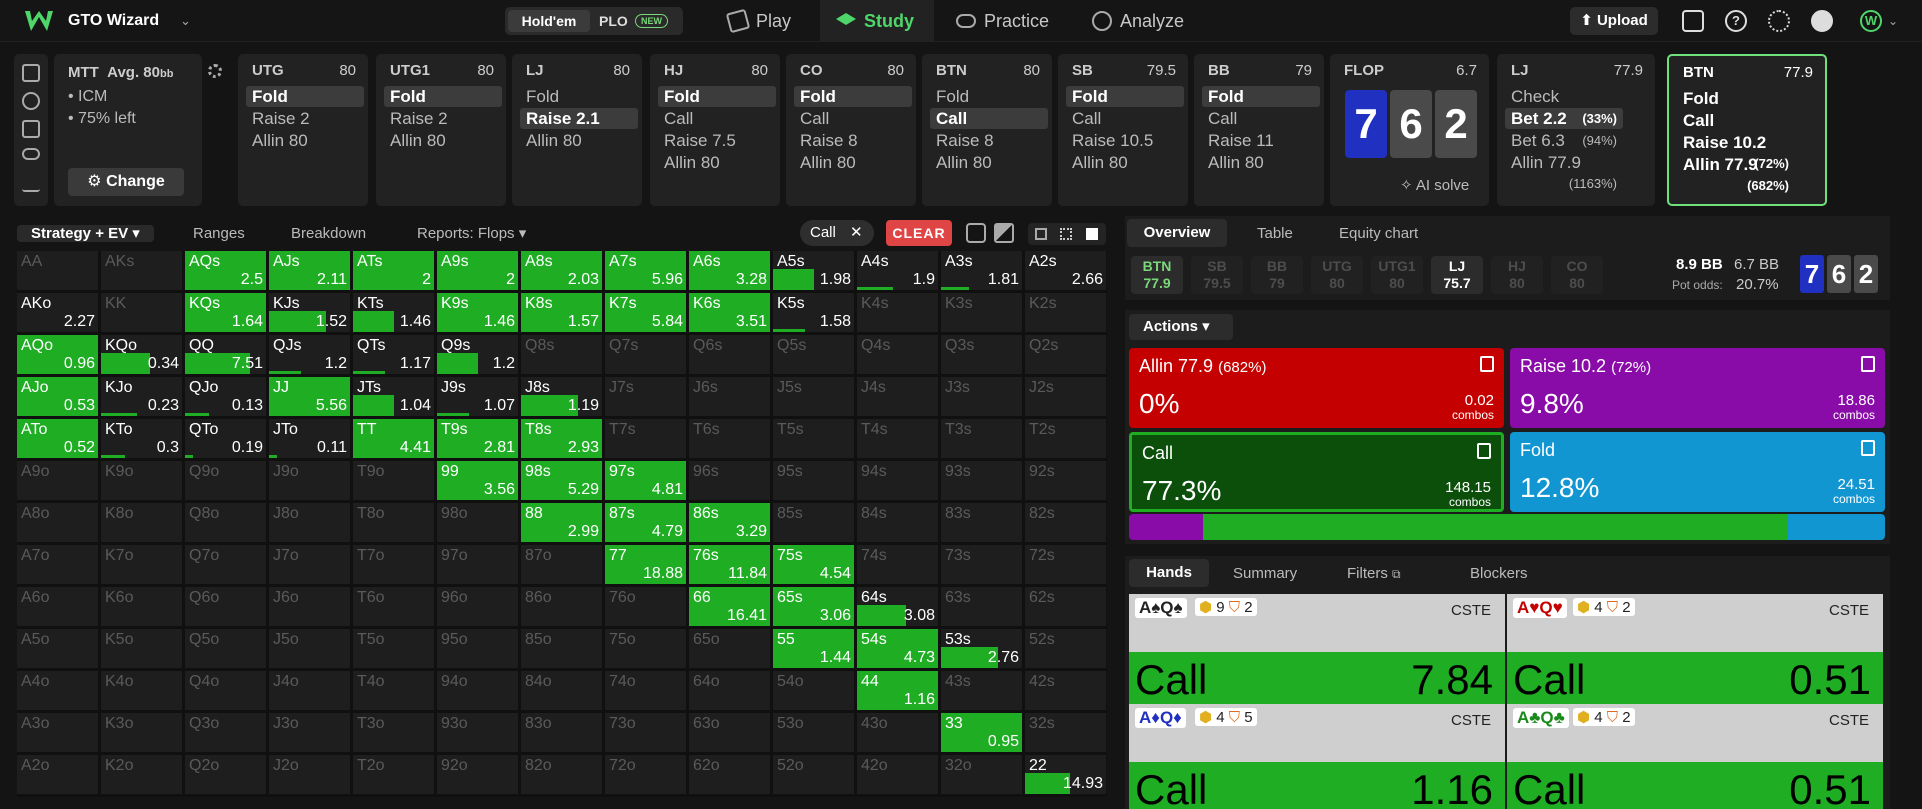  Describe the element at coordinates (729, 396) in the screenshot. I see `hand-cell: J6s` at that location.